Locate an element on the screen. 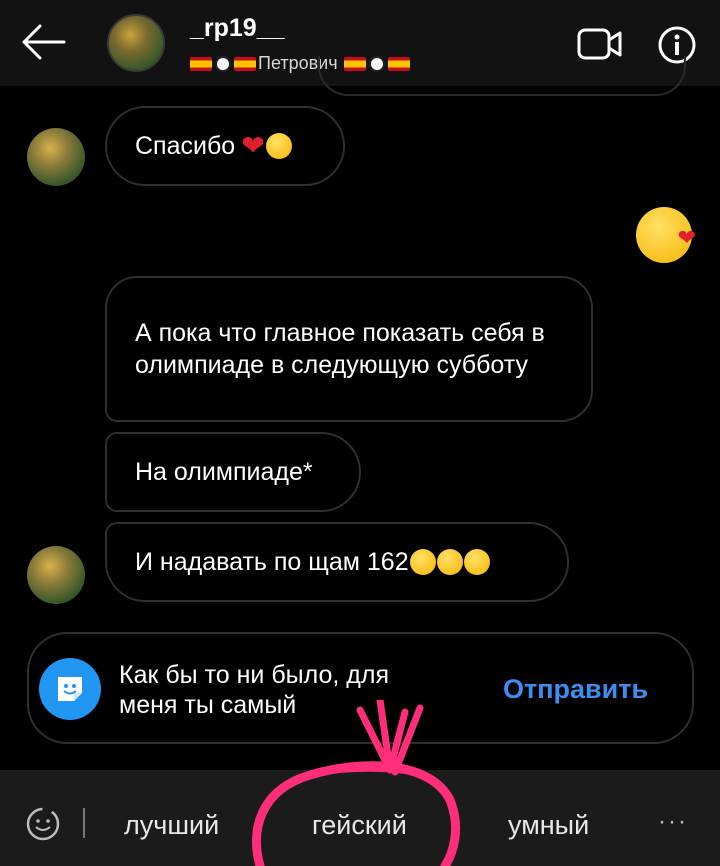 This screenshot has width=720, height=866. suggestion-word: умный is located at coordinates (548, 825).